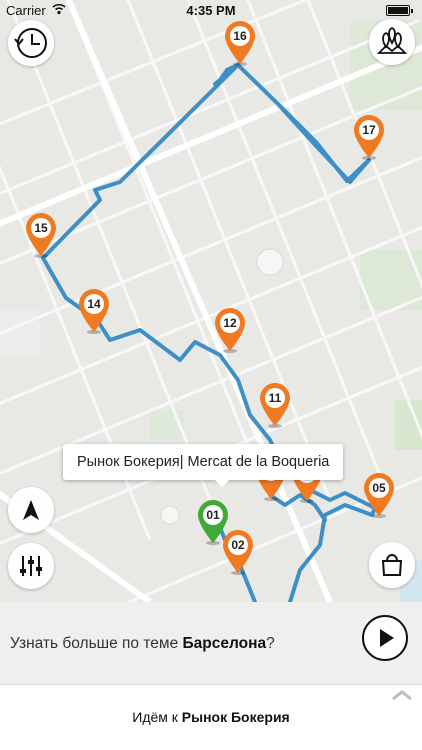 The width and height of the screenshot is (422, 750). I want to click on map-marker-label: 17, so click(369, 130).